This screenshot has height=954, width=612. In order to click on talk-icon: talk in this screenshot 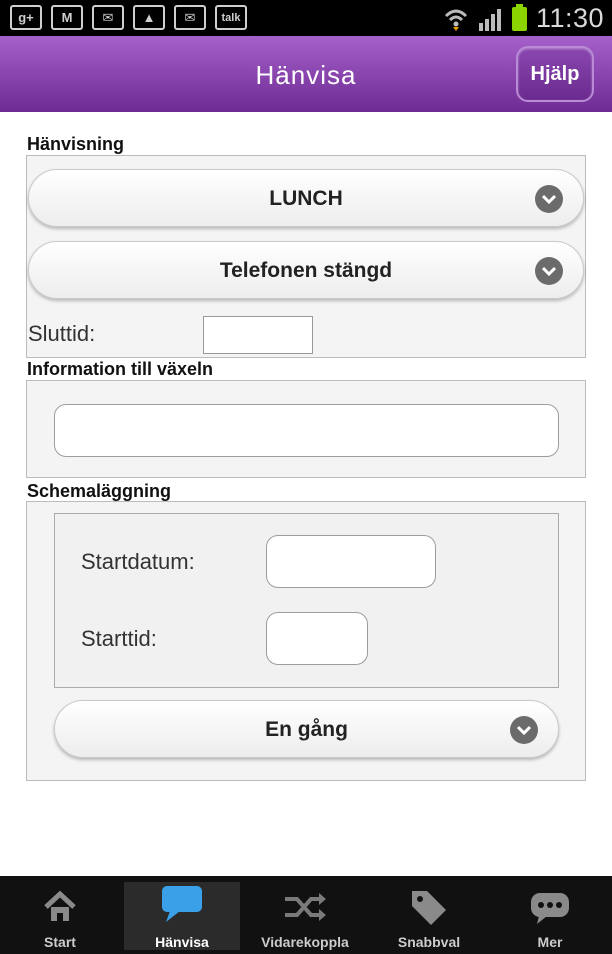, I will do `click(231, 17)`.